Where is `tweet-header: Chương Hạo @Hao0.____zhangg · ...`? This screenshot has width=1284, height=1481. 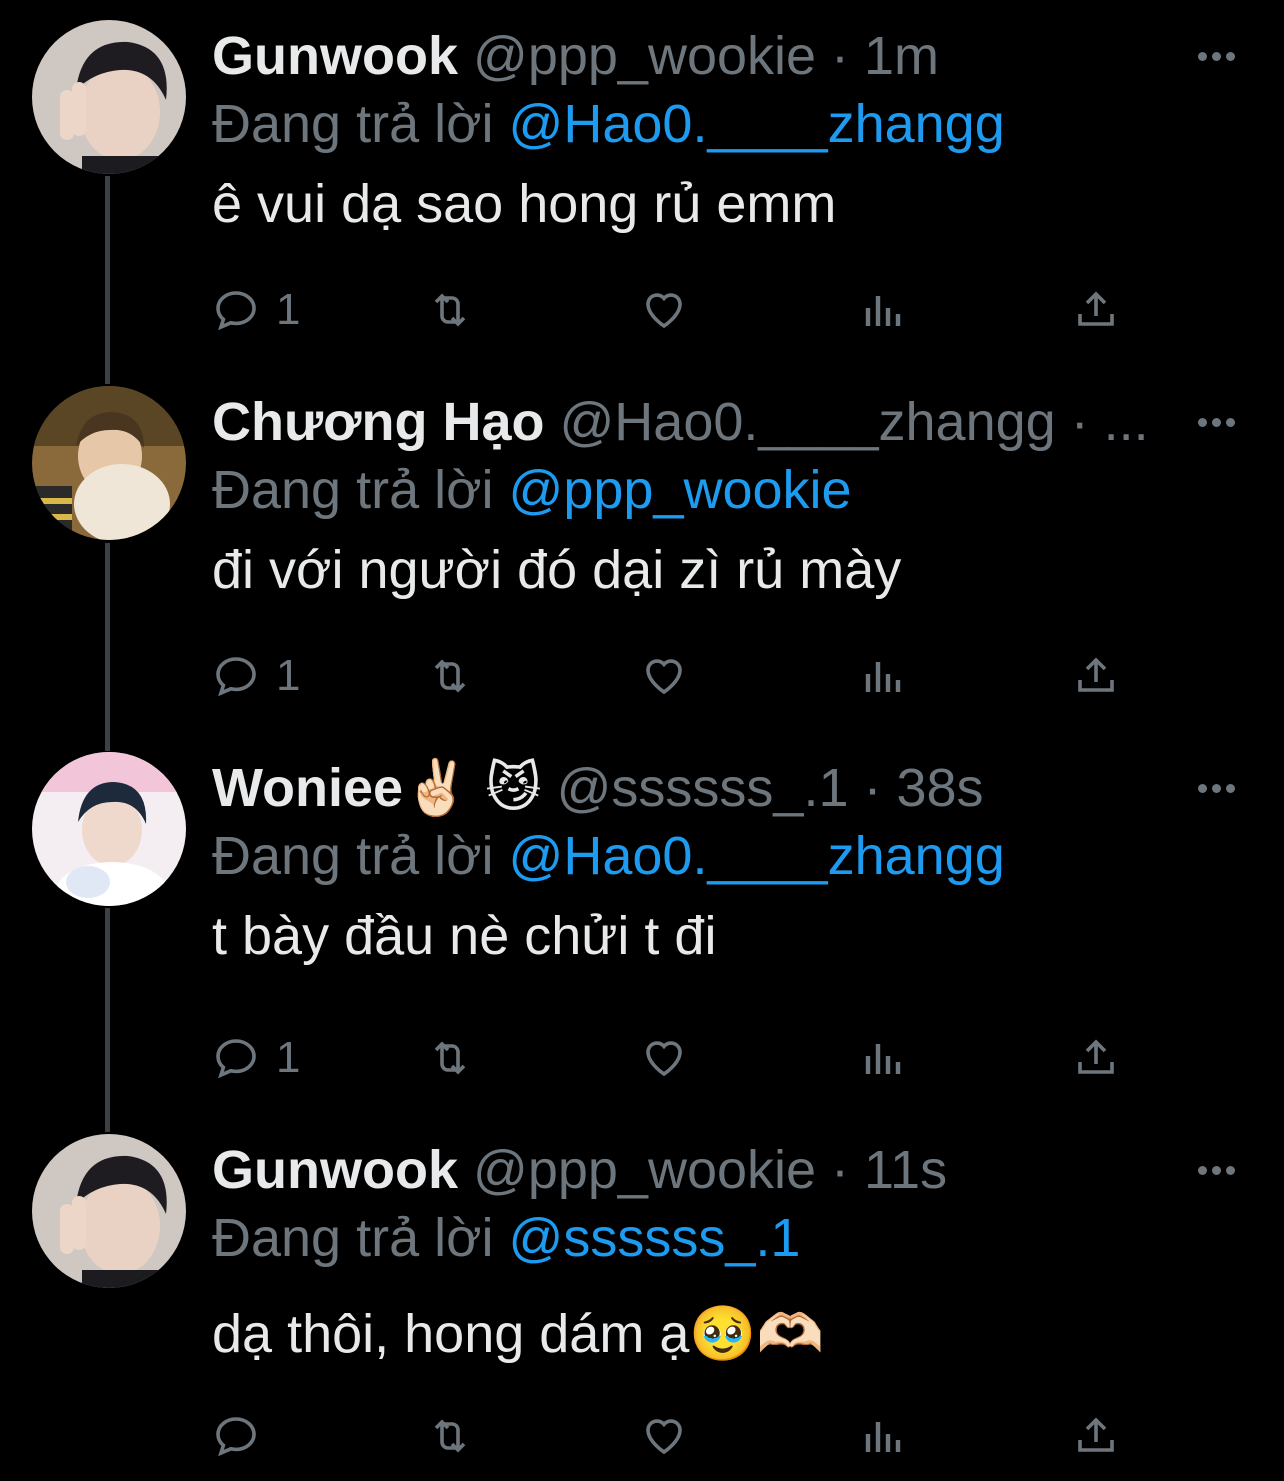
tweet-header: Chương Hạo @Hao0.____zhangg · ... is located at coordinates (680, 422).